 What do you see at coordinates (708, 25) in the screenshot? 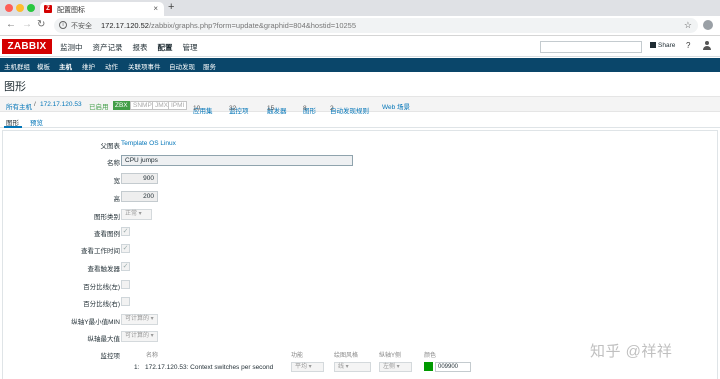
I see `profile-avatar-icon` at bounding box center [708, 25].